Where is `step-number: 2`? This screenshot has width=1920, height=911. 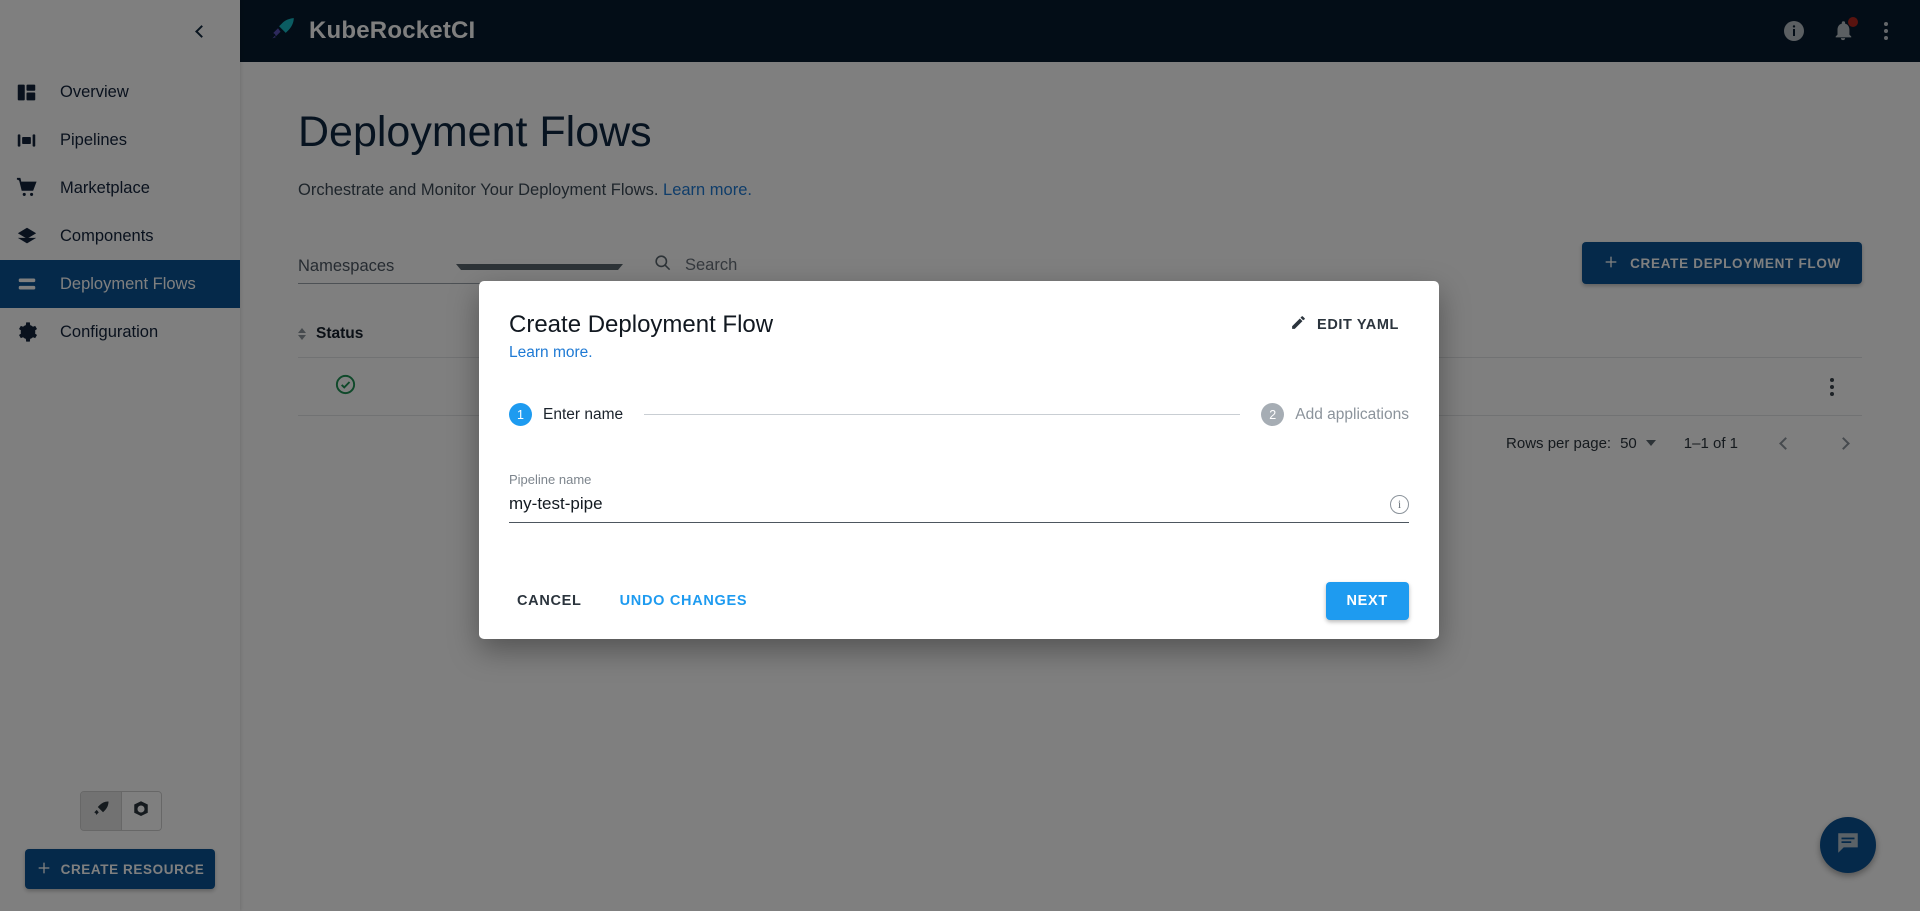 step-number: 2 is located at coordinates (1273, 414).